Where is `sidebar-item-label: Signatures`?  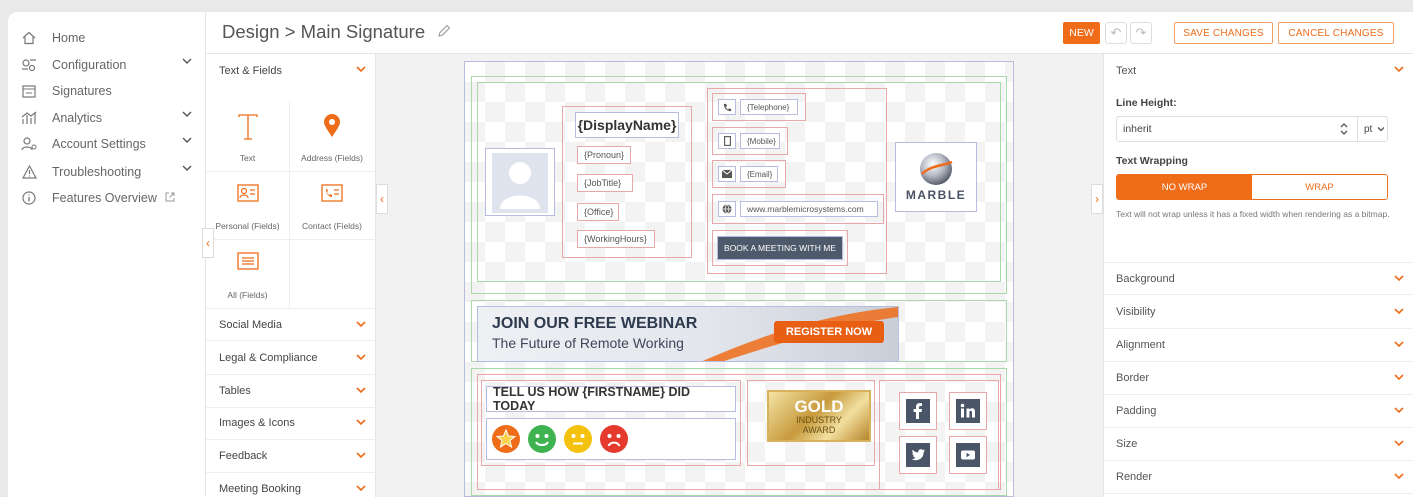 sidebar-item-label: Signatures is located at coordinates (82, 91).